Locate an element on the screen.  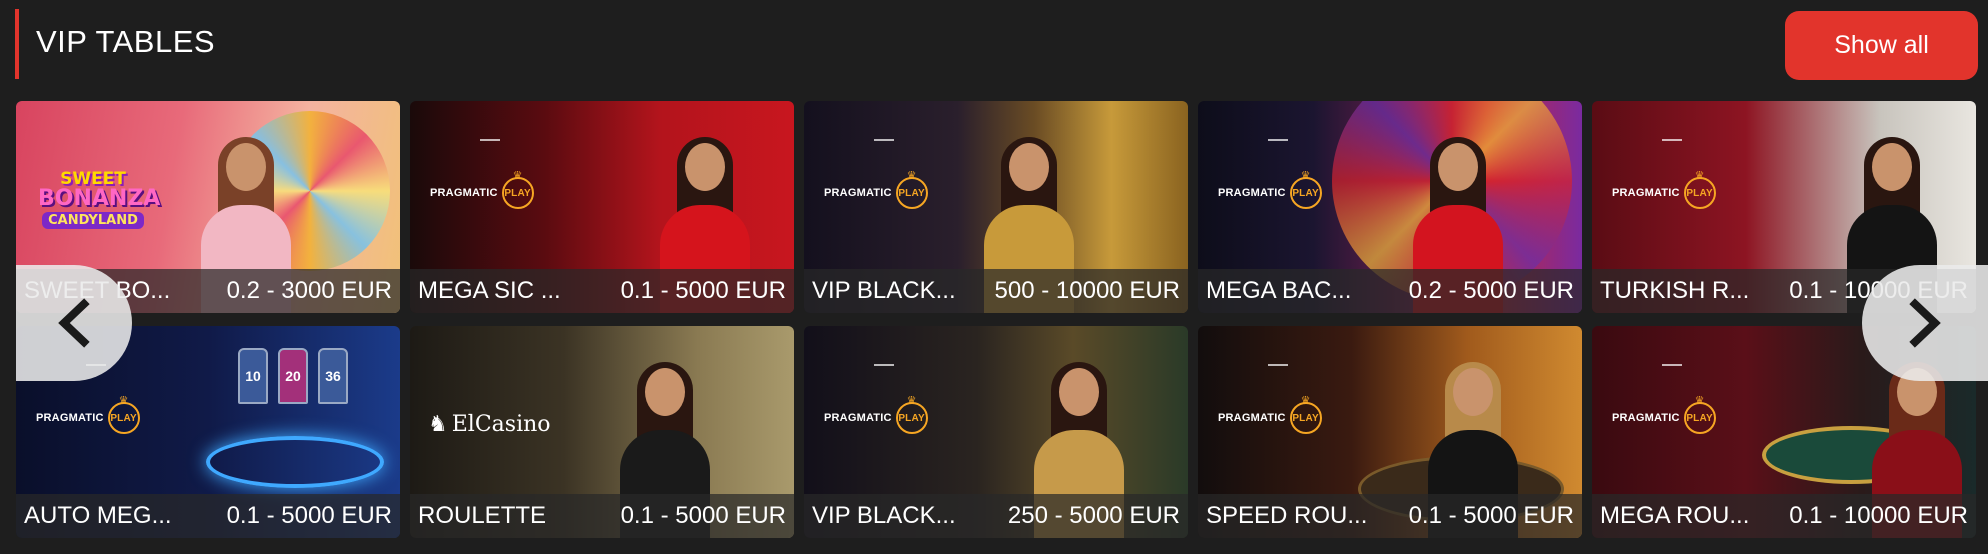
carousel-prev-button is located at coordinates (74, 323).